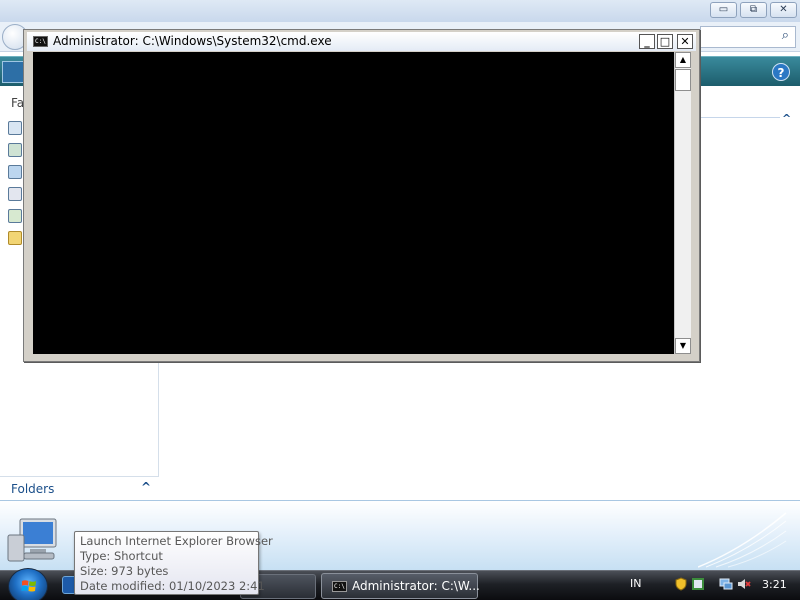  Describe the element at coordinates (683, 80) in the screenshot. I see `scrollbar-thumb` at that location.